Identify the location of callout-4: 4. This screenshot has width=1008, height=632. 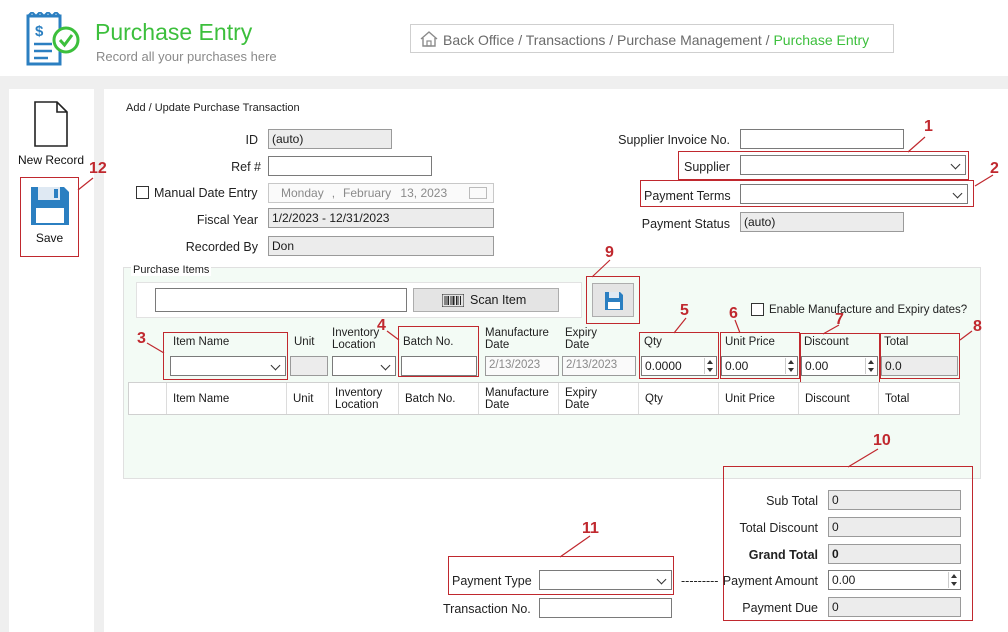
(381, 325).